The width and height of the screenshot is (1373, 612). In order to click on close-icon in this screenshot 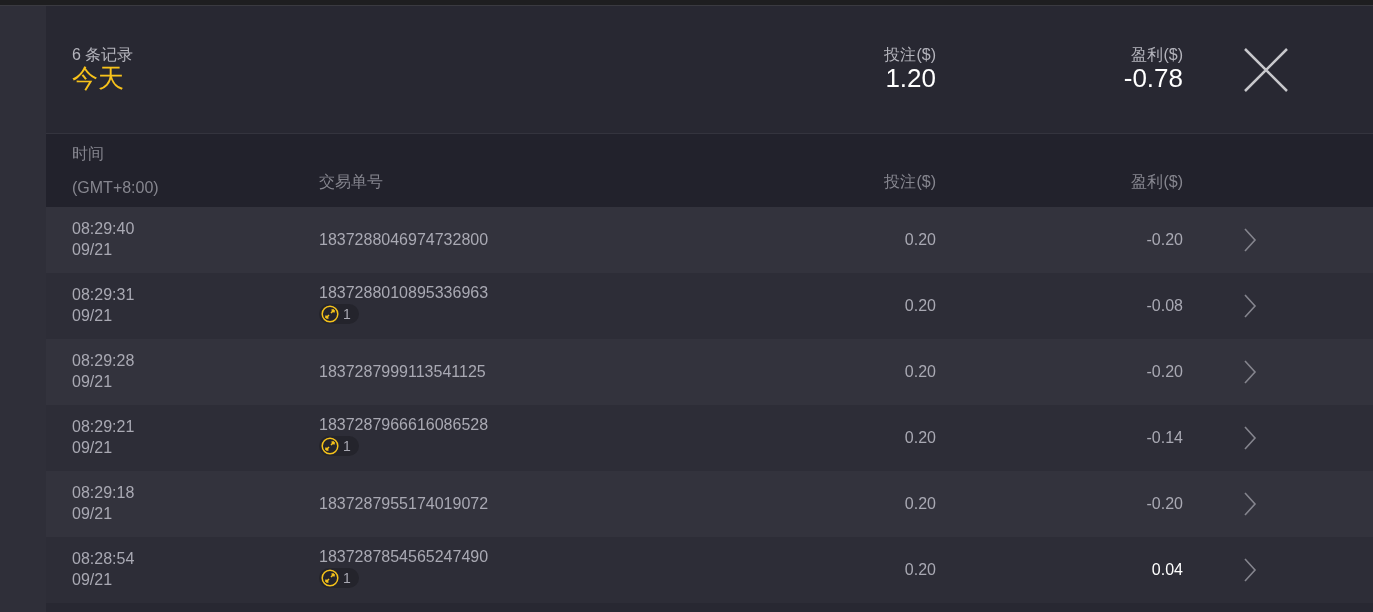, I will do `click(1266, 69)`.